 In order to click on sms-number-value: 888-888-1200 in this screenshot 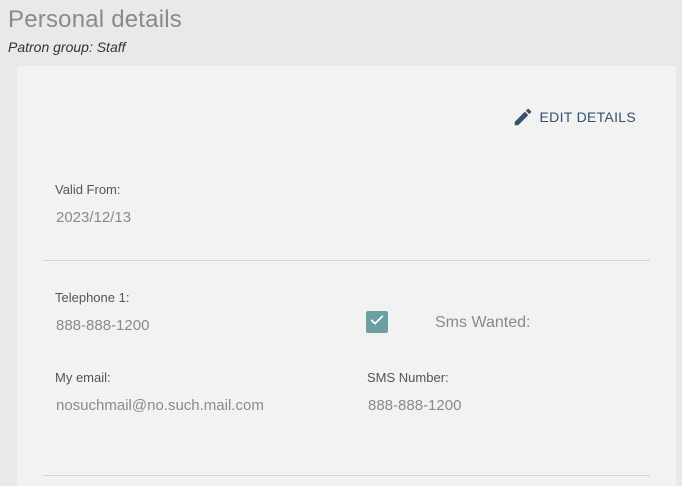, I will do `click(415, 405)`.